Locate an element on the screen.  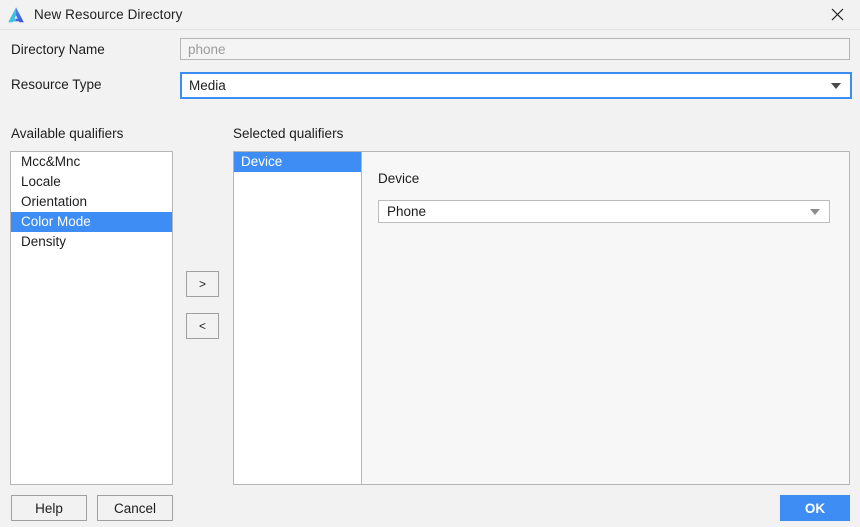
close-icon is located at coordinates (837, 14).